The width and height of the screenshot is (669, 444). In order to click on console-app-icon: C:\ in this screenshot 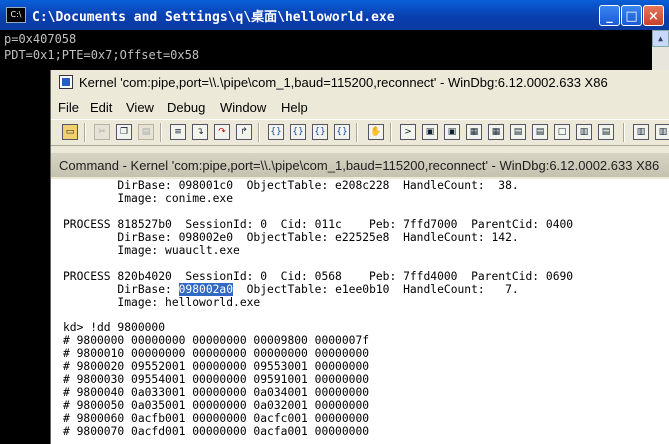, I will do `click(16, 15)`.